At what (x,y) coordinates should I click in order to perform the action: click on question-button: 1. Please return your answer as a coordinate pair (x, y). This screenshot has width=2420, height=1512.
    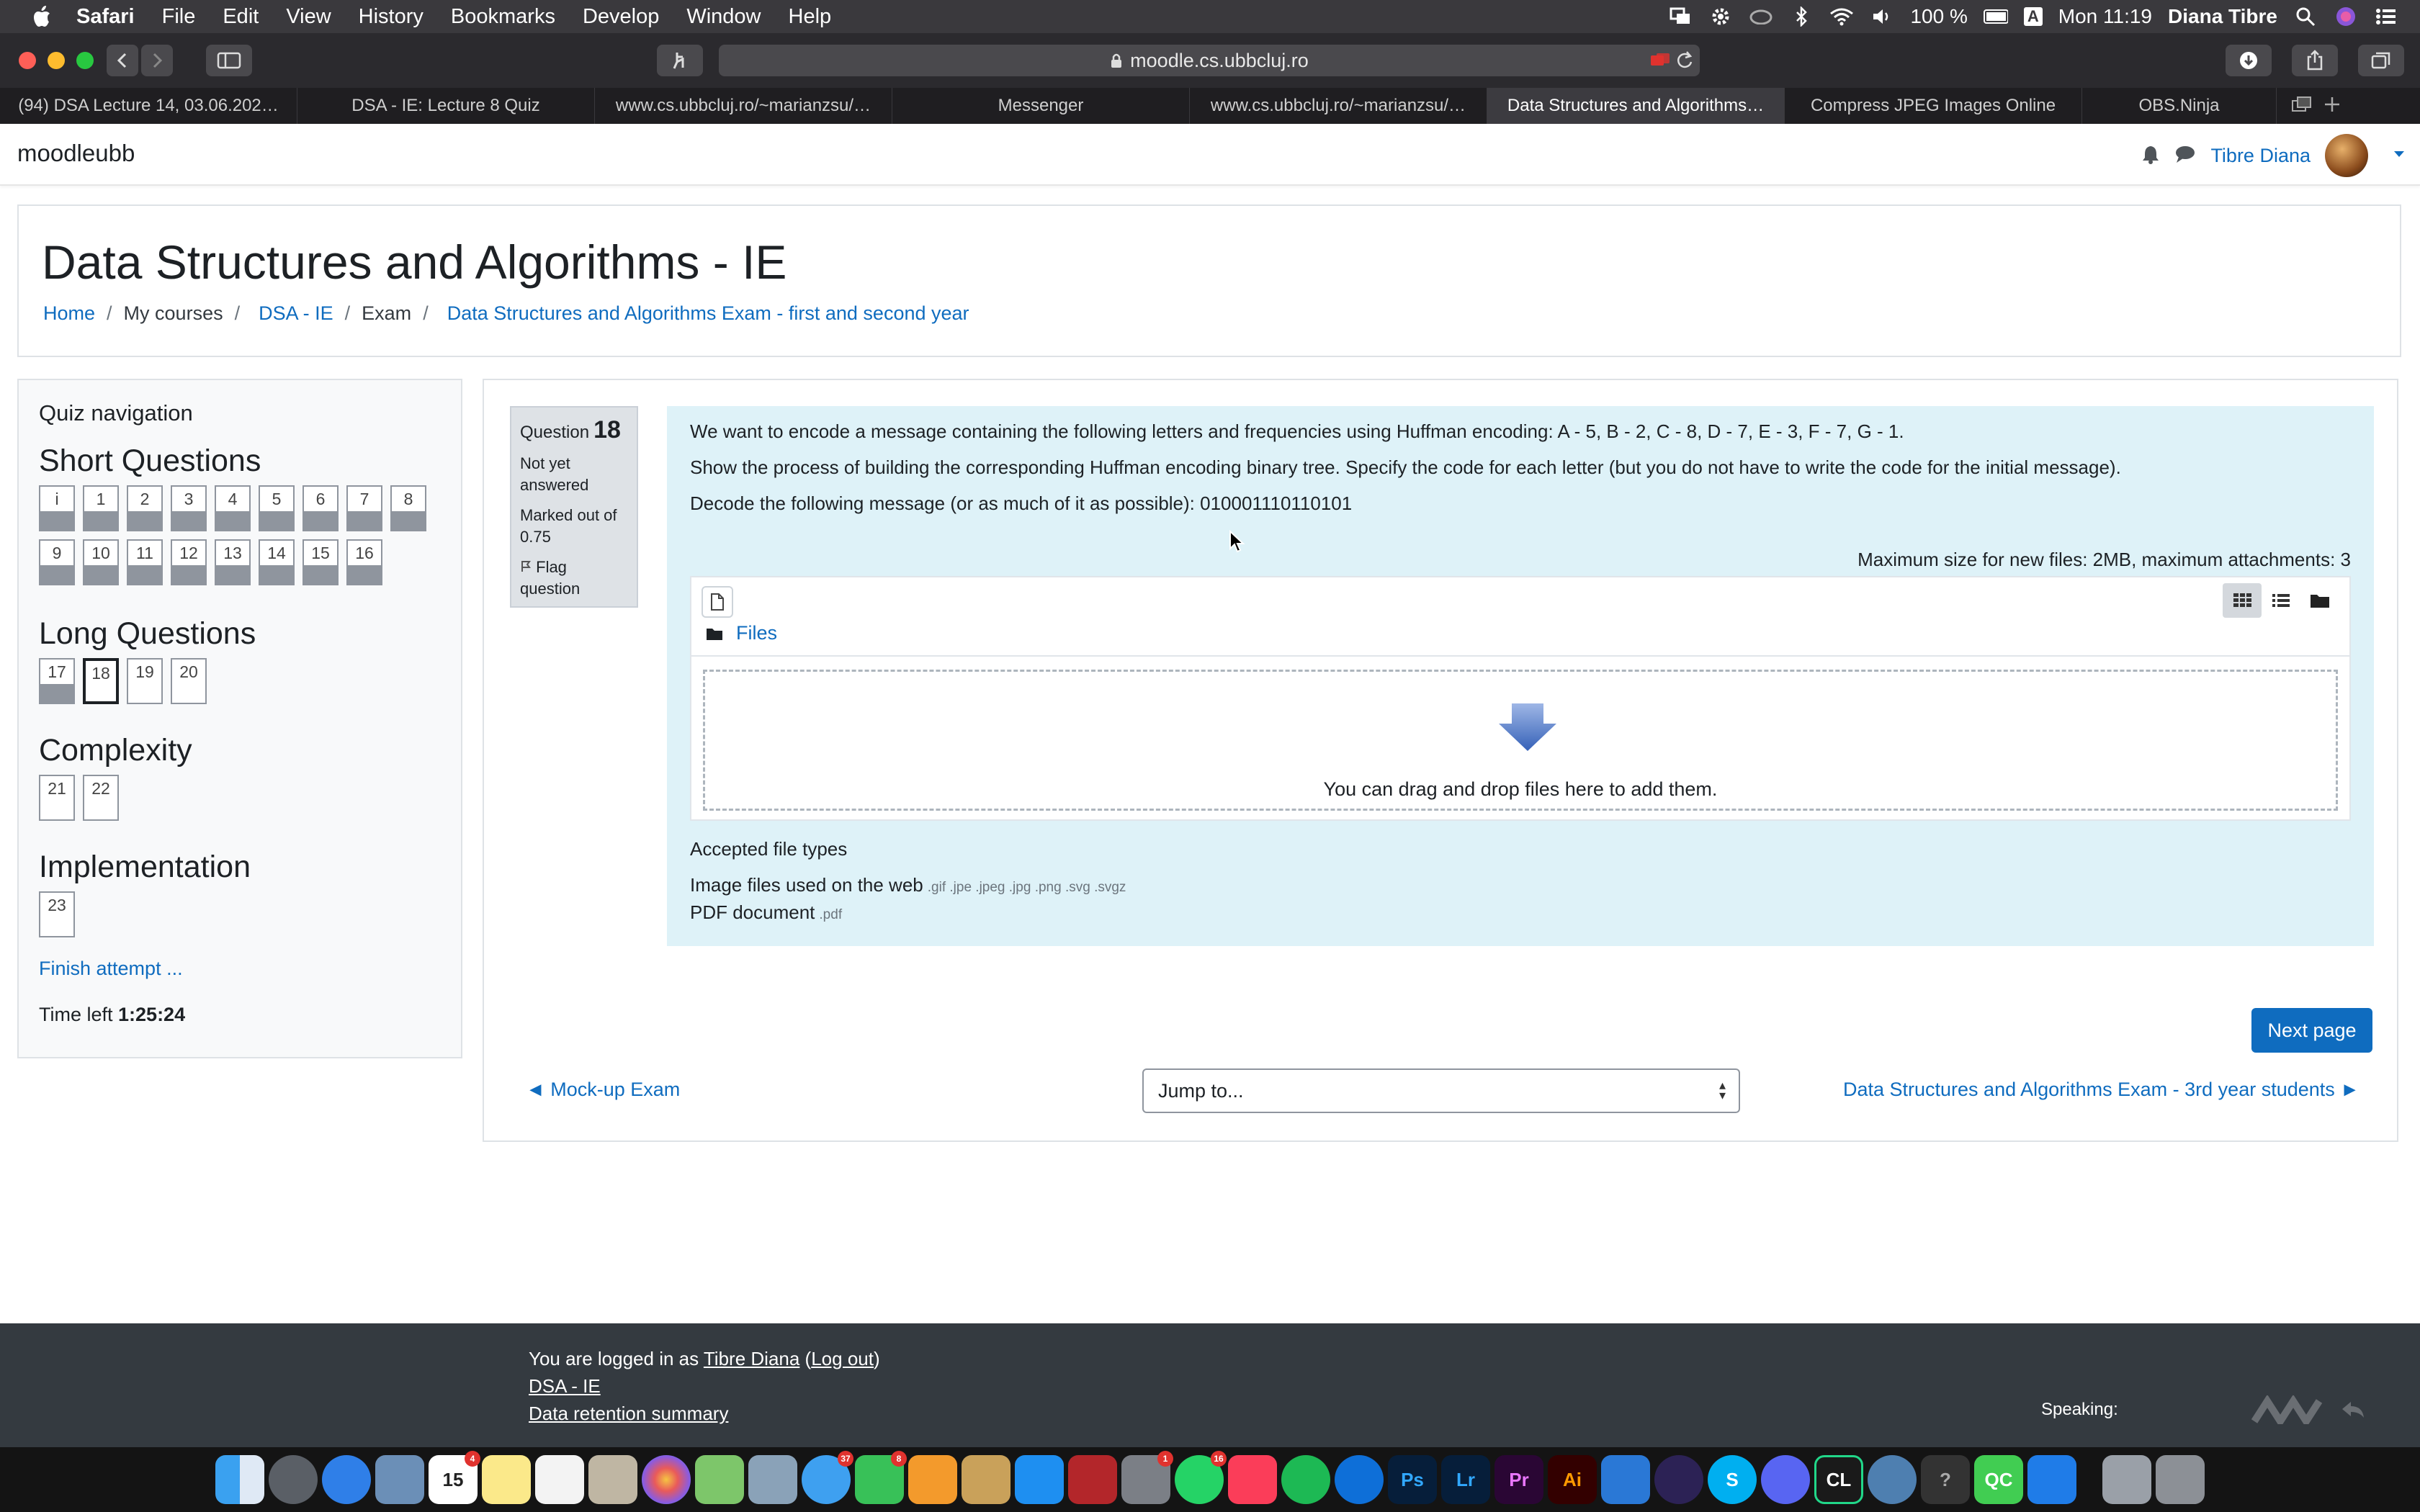
    Looking at the image, I should click on (101, 508).